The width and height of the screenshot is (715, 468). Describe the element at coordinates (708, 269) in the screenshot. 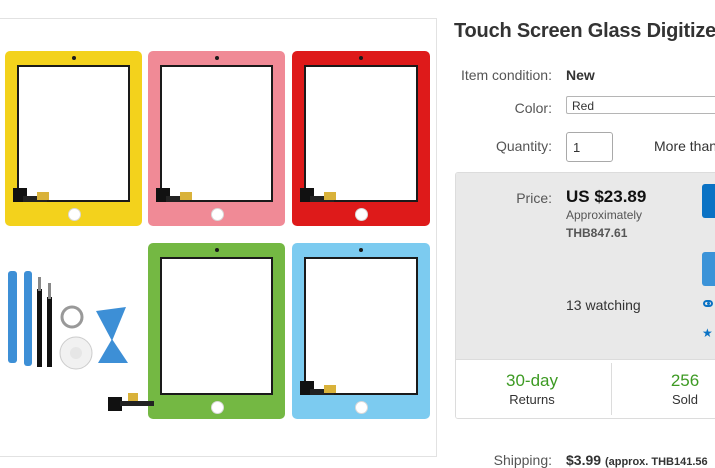

I see `add-to-cart-button` at that location.